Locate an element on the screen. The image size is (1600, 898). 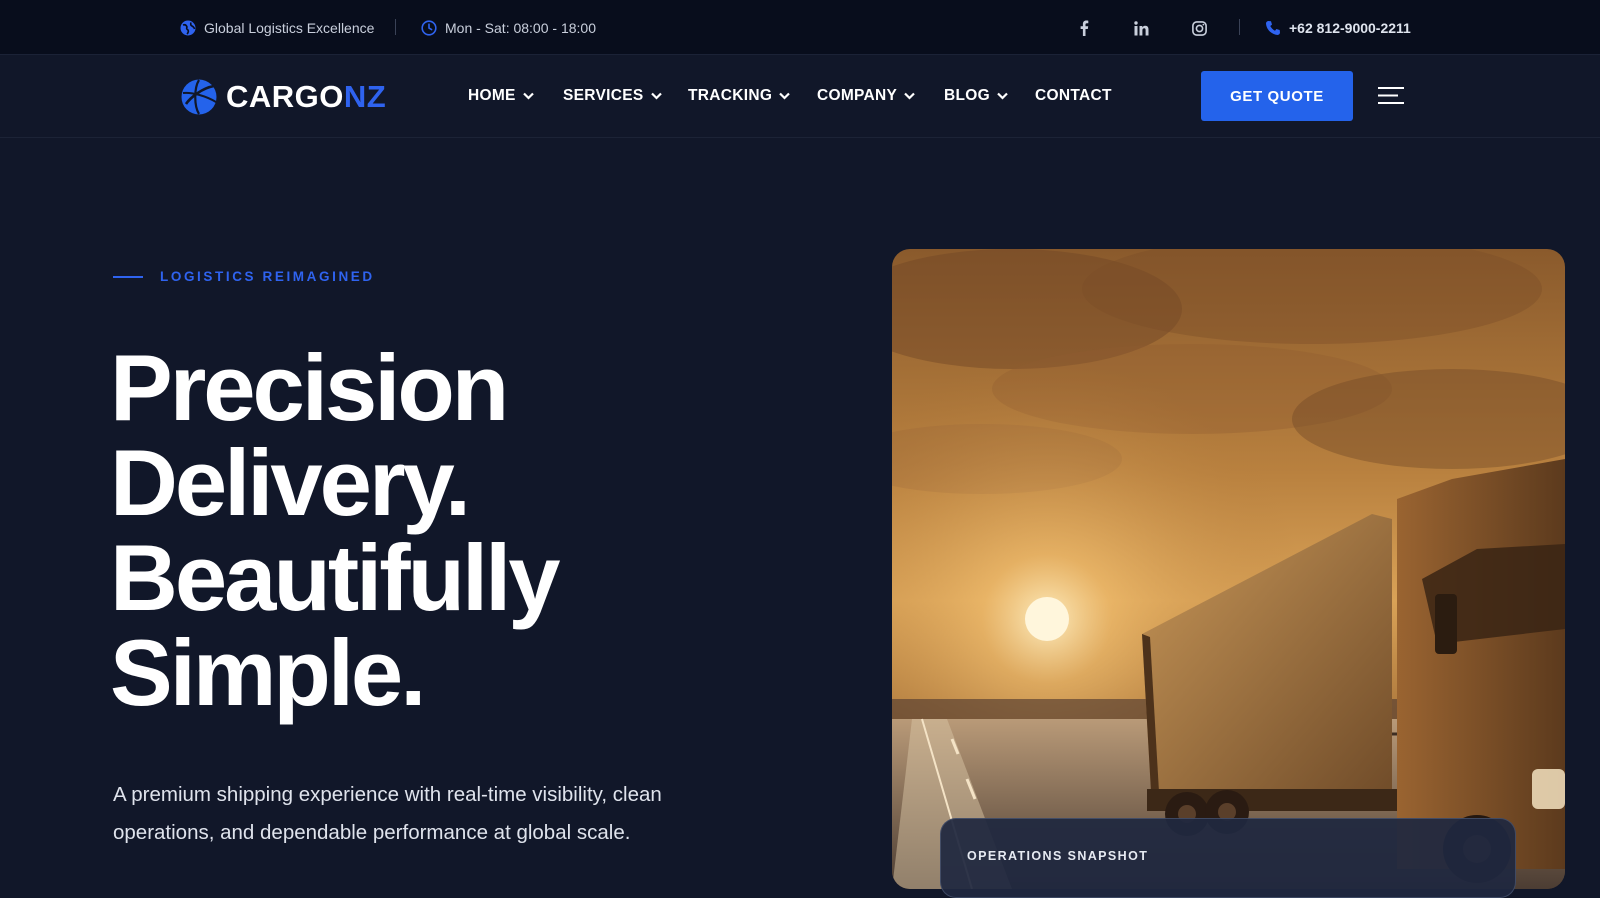
eyebrow-text: LOGISTICS REIMAGINED is located at coordinates (267, 276).